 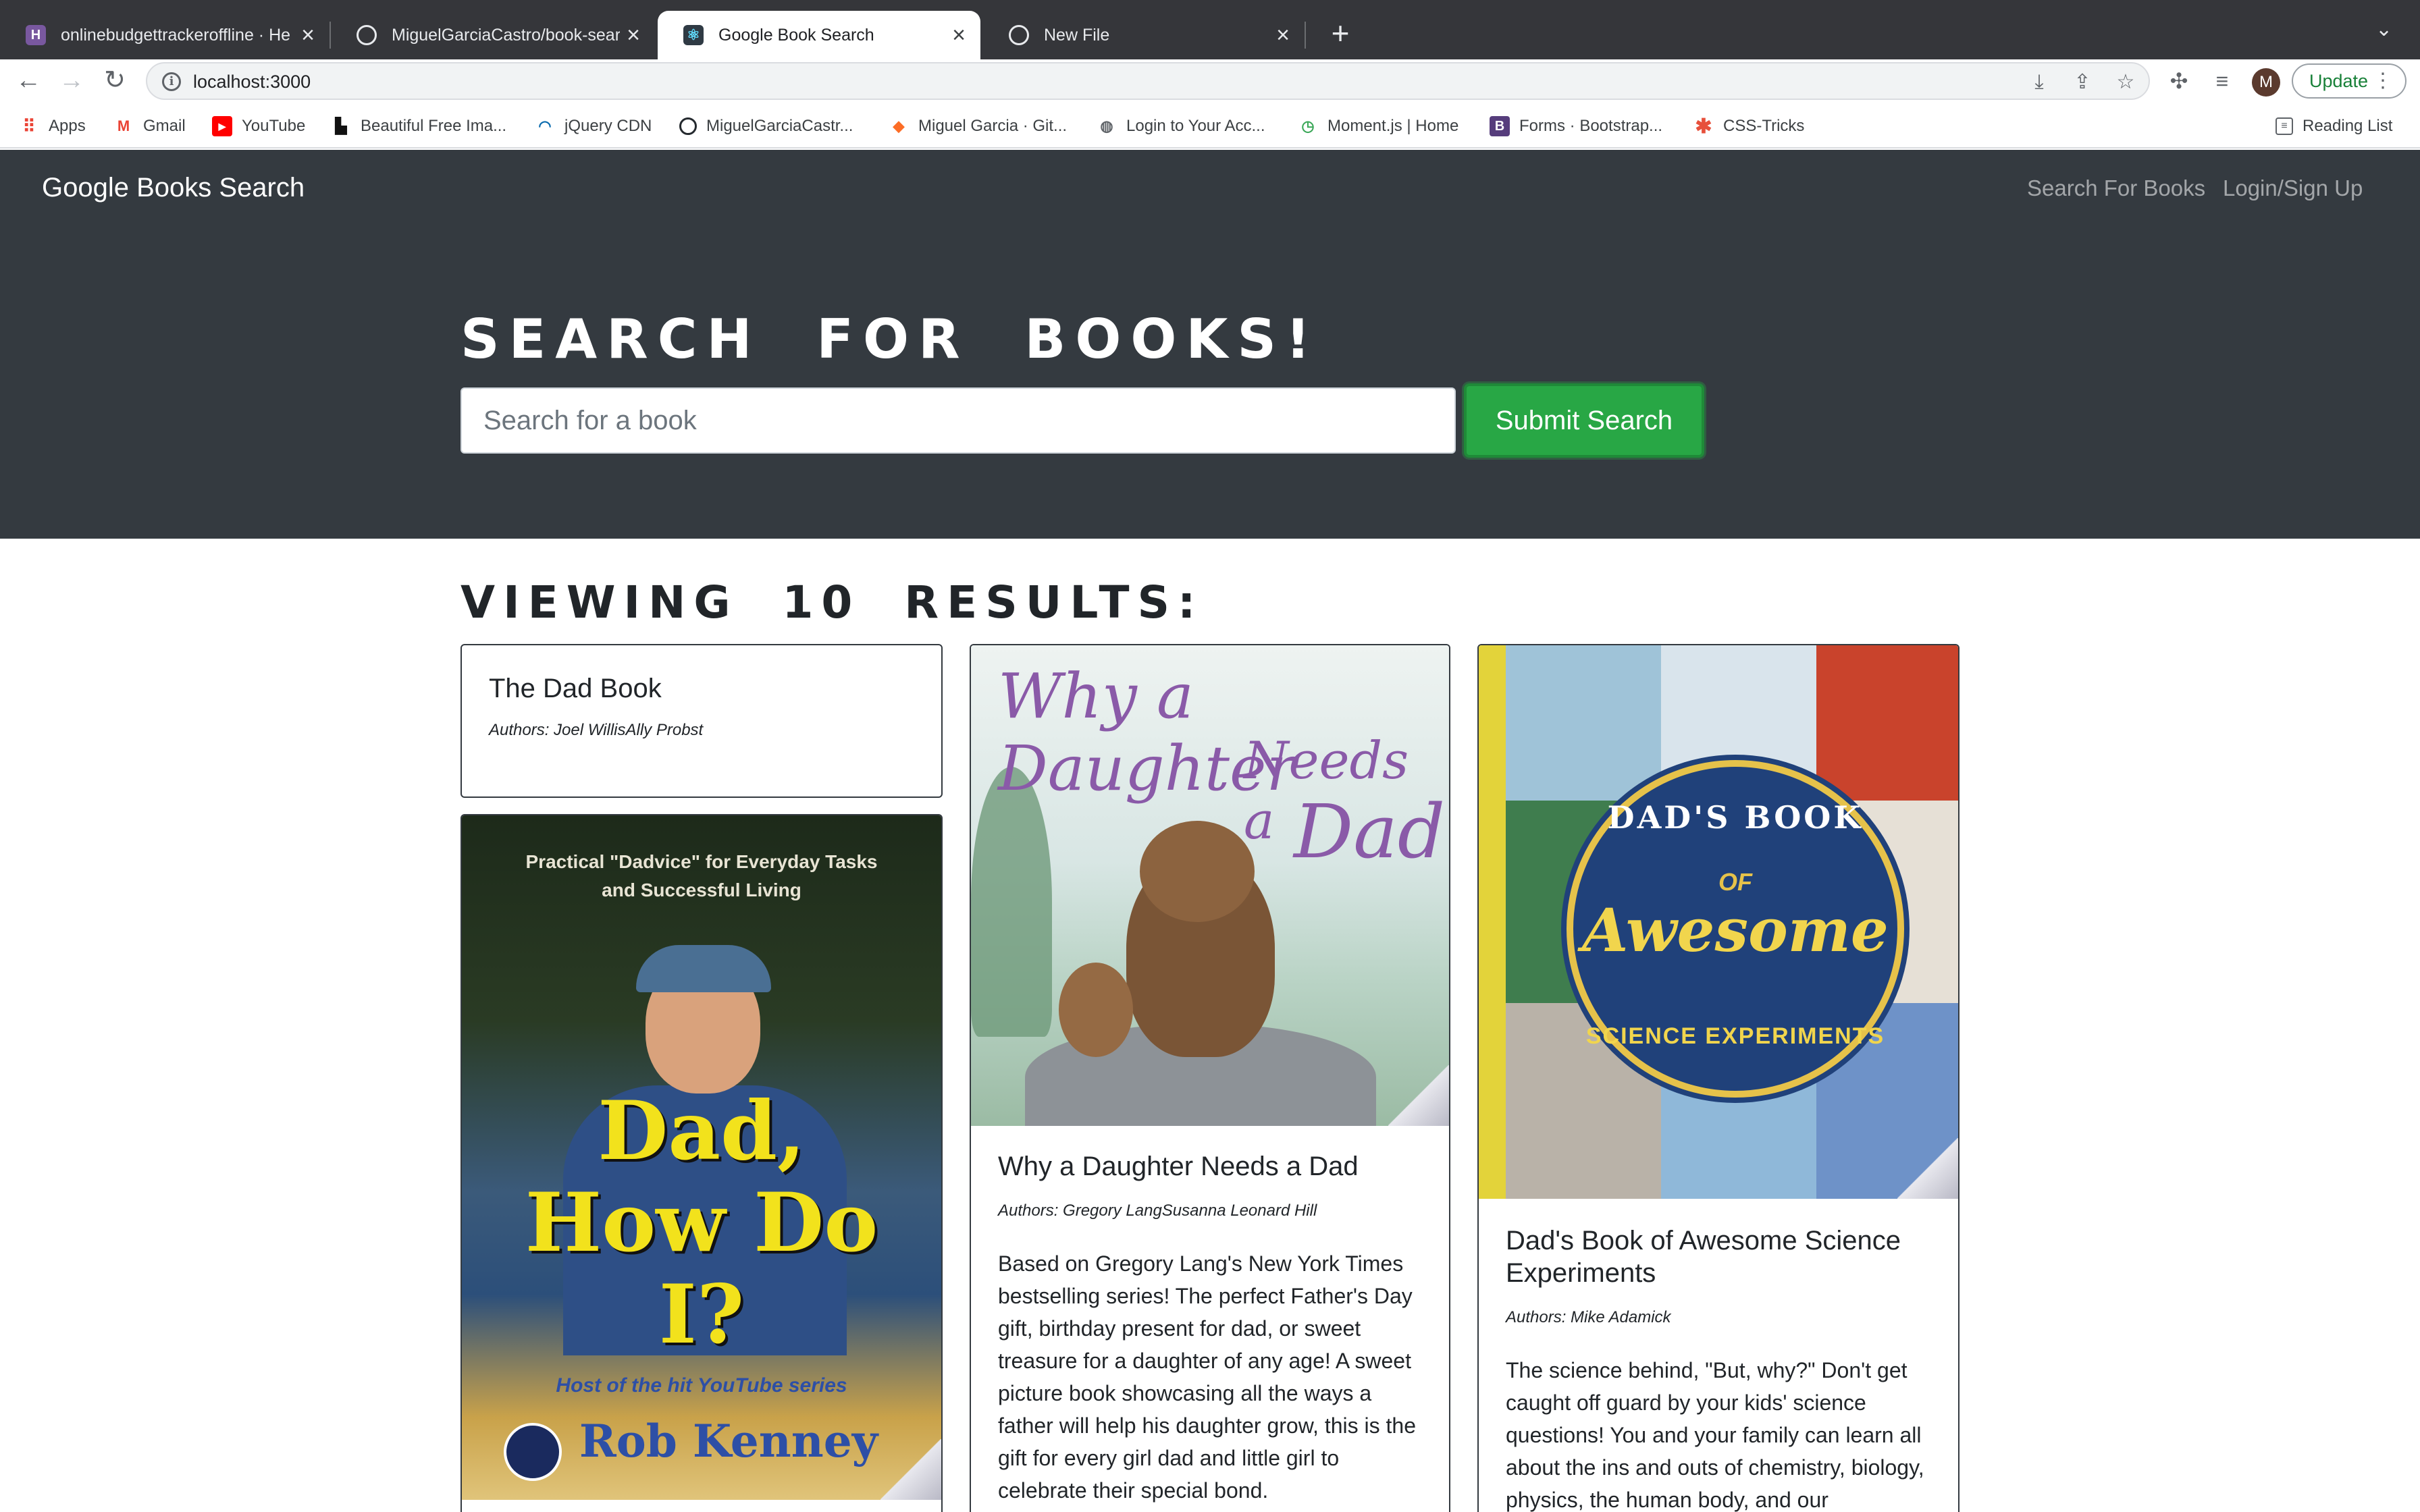 I want to click on cover-spine, so click(x=1492, y=922).